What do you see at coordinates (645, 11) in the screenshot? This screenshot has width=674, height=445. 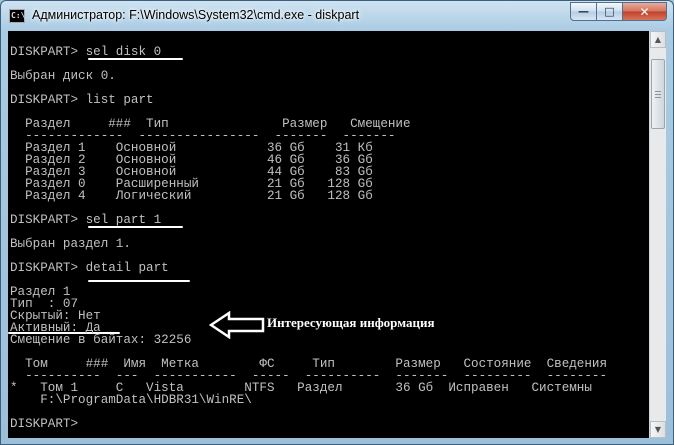 I see `close-button: ✕` at bounding box center [645, 11].